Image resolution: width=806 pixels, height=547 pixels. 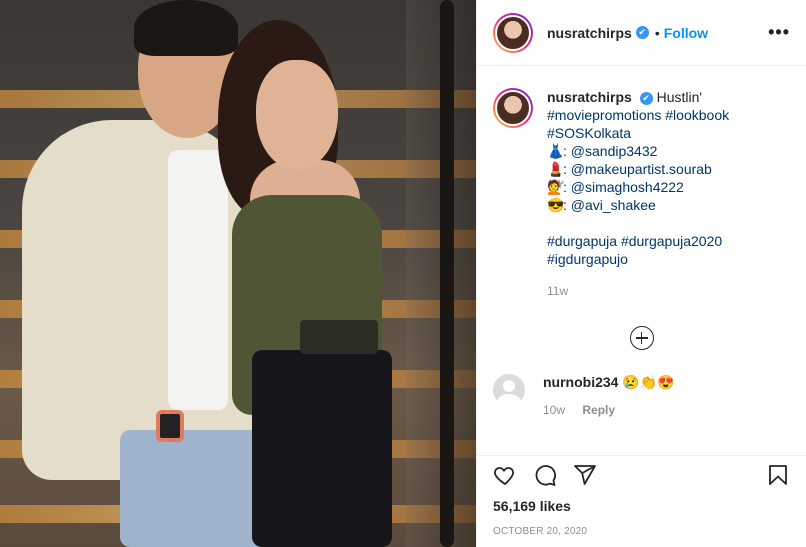 What do you see at coordinates (198, 280) in the screenshot?
I see `man-shirt` at bounding box center [198, 280].